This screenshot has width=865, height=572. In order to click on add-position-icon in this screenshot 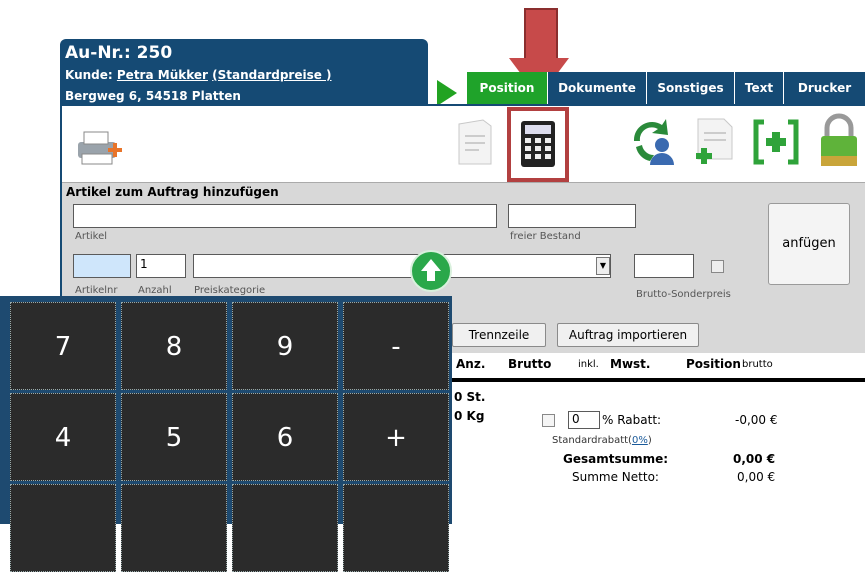, I will do `click(776, 142)`.